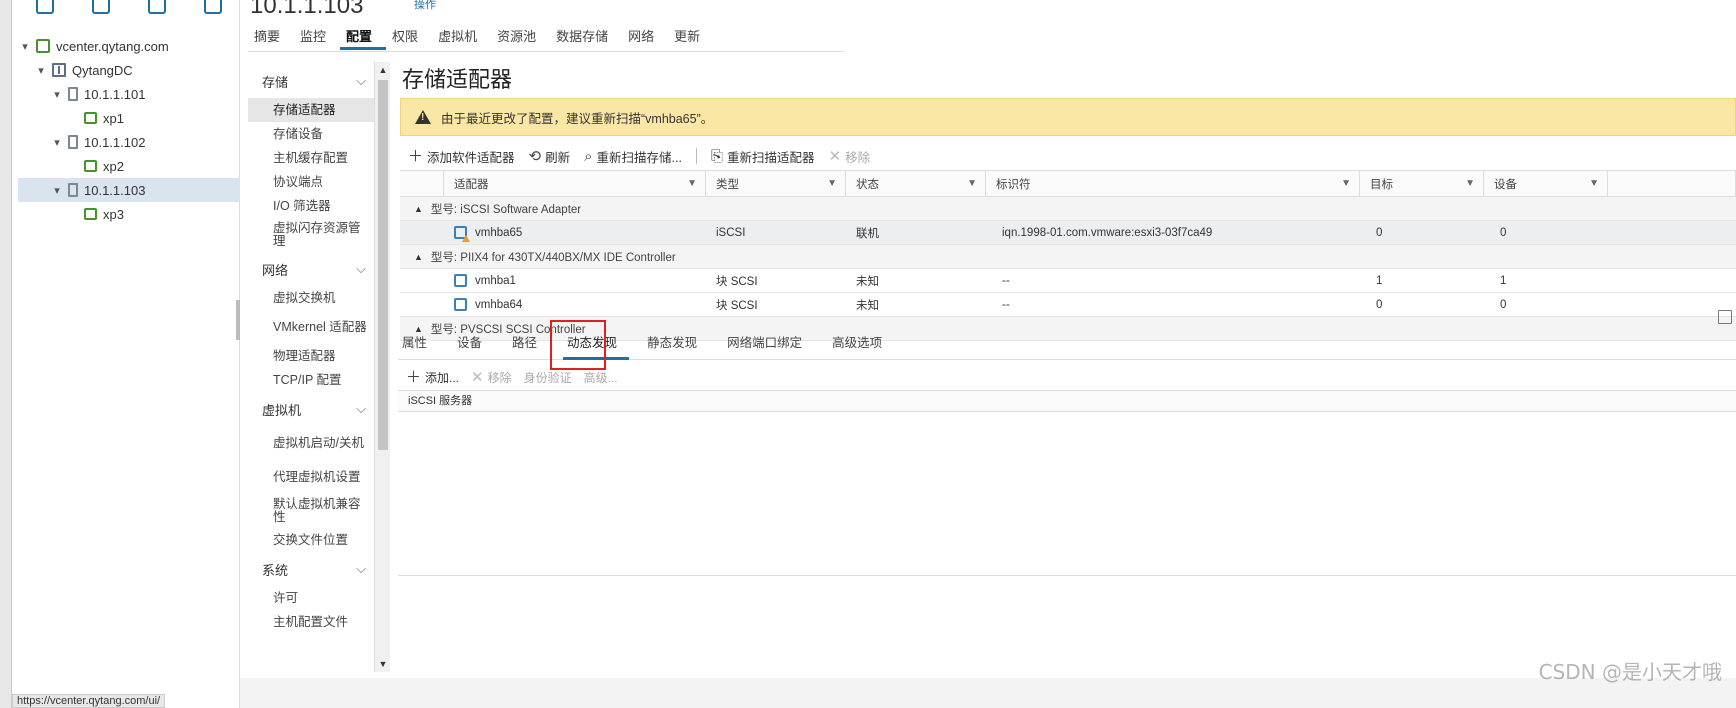  I want to click on remove-button: ✕ 移除, so click(849, 156).